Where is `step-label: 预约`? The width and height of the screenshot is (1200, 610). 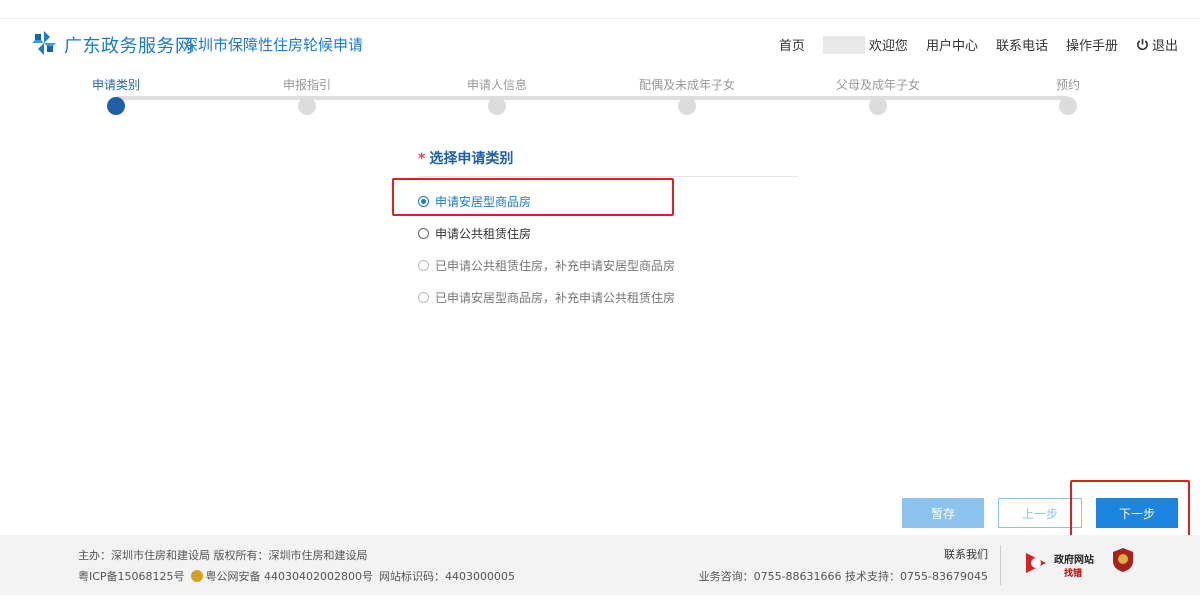 step-label: 预约 is located at coordinates (1067, 85).